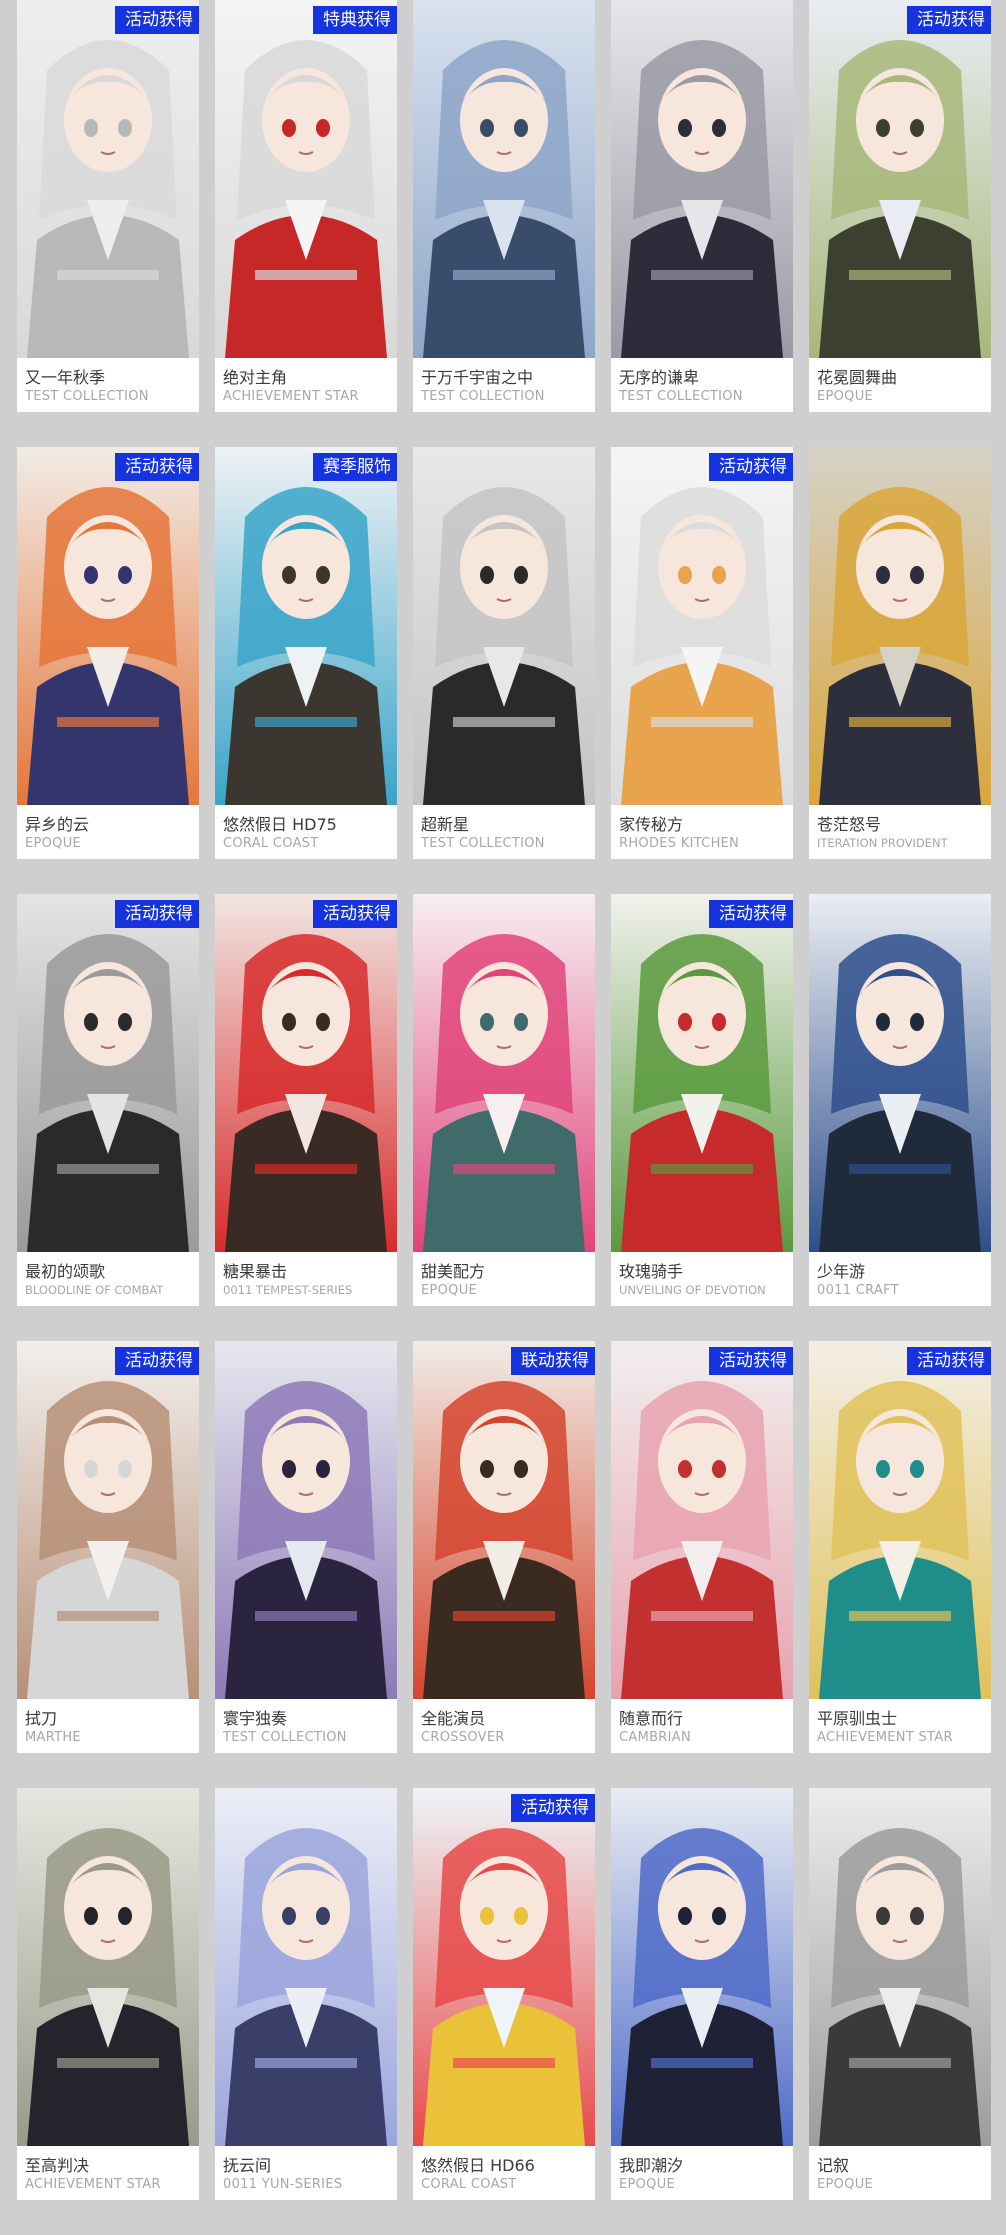  I want to click on outfit-card: 超新星 TEST COLLECTION, so click(504, 653).